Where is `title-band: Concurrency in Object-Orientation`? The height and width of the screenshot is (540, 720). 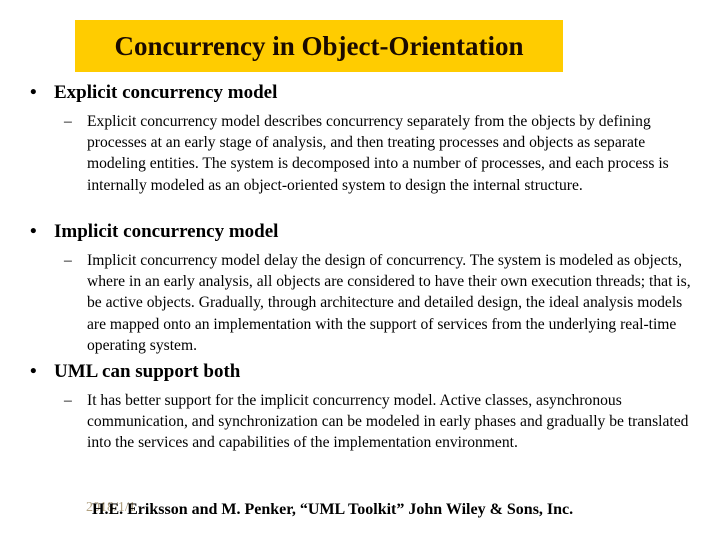 title-band: Concurrency in Object-Orientation is located at coordinates (319, 46).